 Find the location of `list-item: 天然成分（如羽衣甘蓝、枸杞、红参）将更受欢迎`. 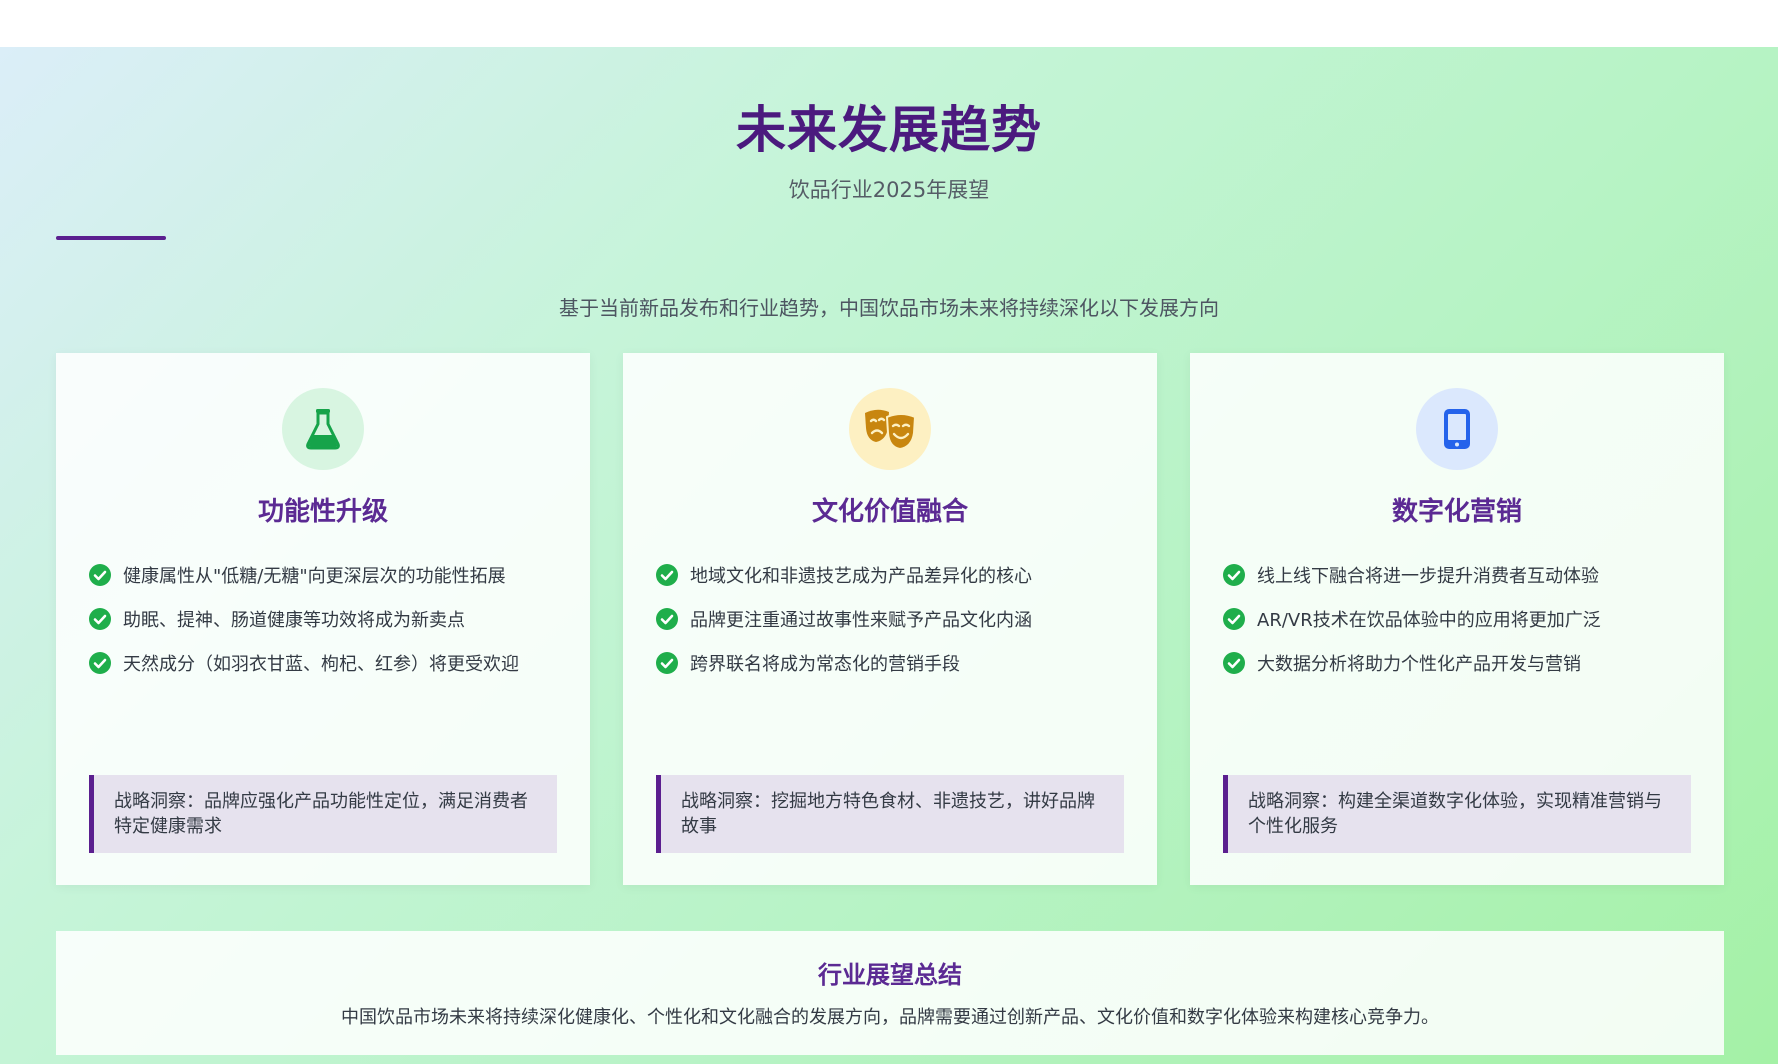

list-item: 天然成分（如羽衣甘蓝、枸杞、红参）将更受欢迎 is located at coordinates (329, 663).